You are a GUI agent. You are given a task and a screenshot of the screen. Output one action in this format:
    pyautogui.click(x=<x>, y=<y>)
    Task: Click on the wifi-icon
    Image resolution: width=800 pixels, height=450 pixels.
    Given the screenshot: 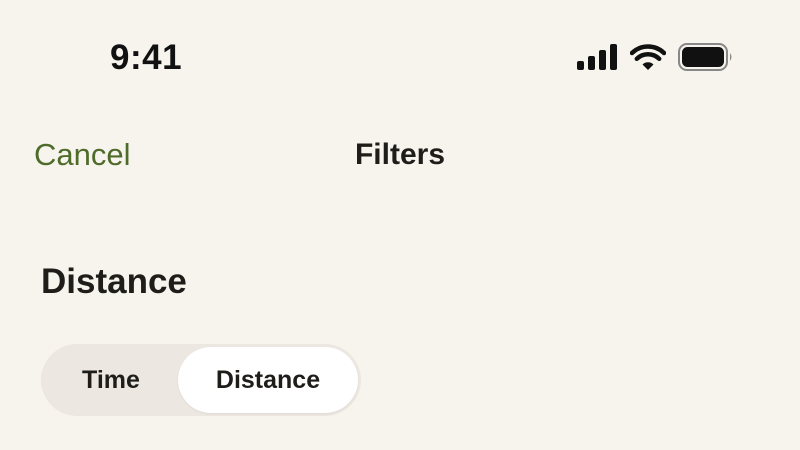 What is the action you would take?
    pyautogui.click(x=648, y=57)
    